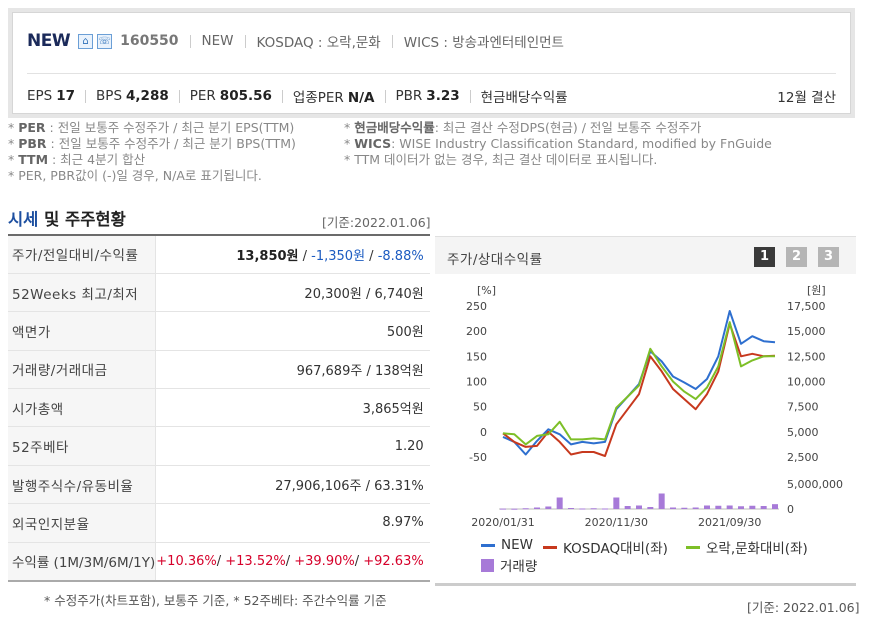  Describe the element at coordinates (616, 522) in the screenshot. I see `x-tick-label: 2020/11/30` at that location.